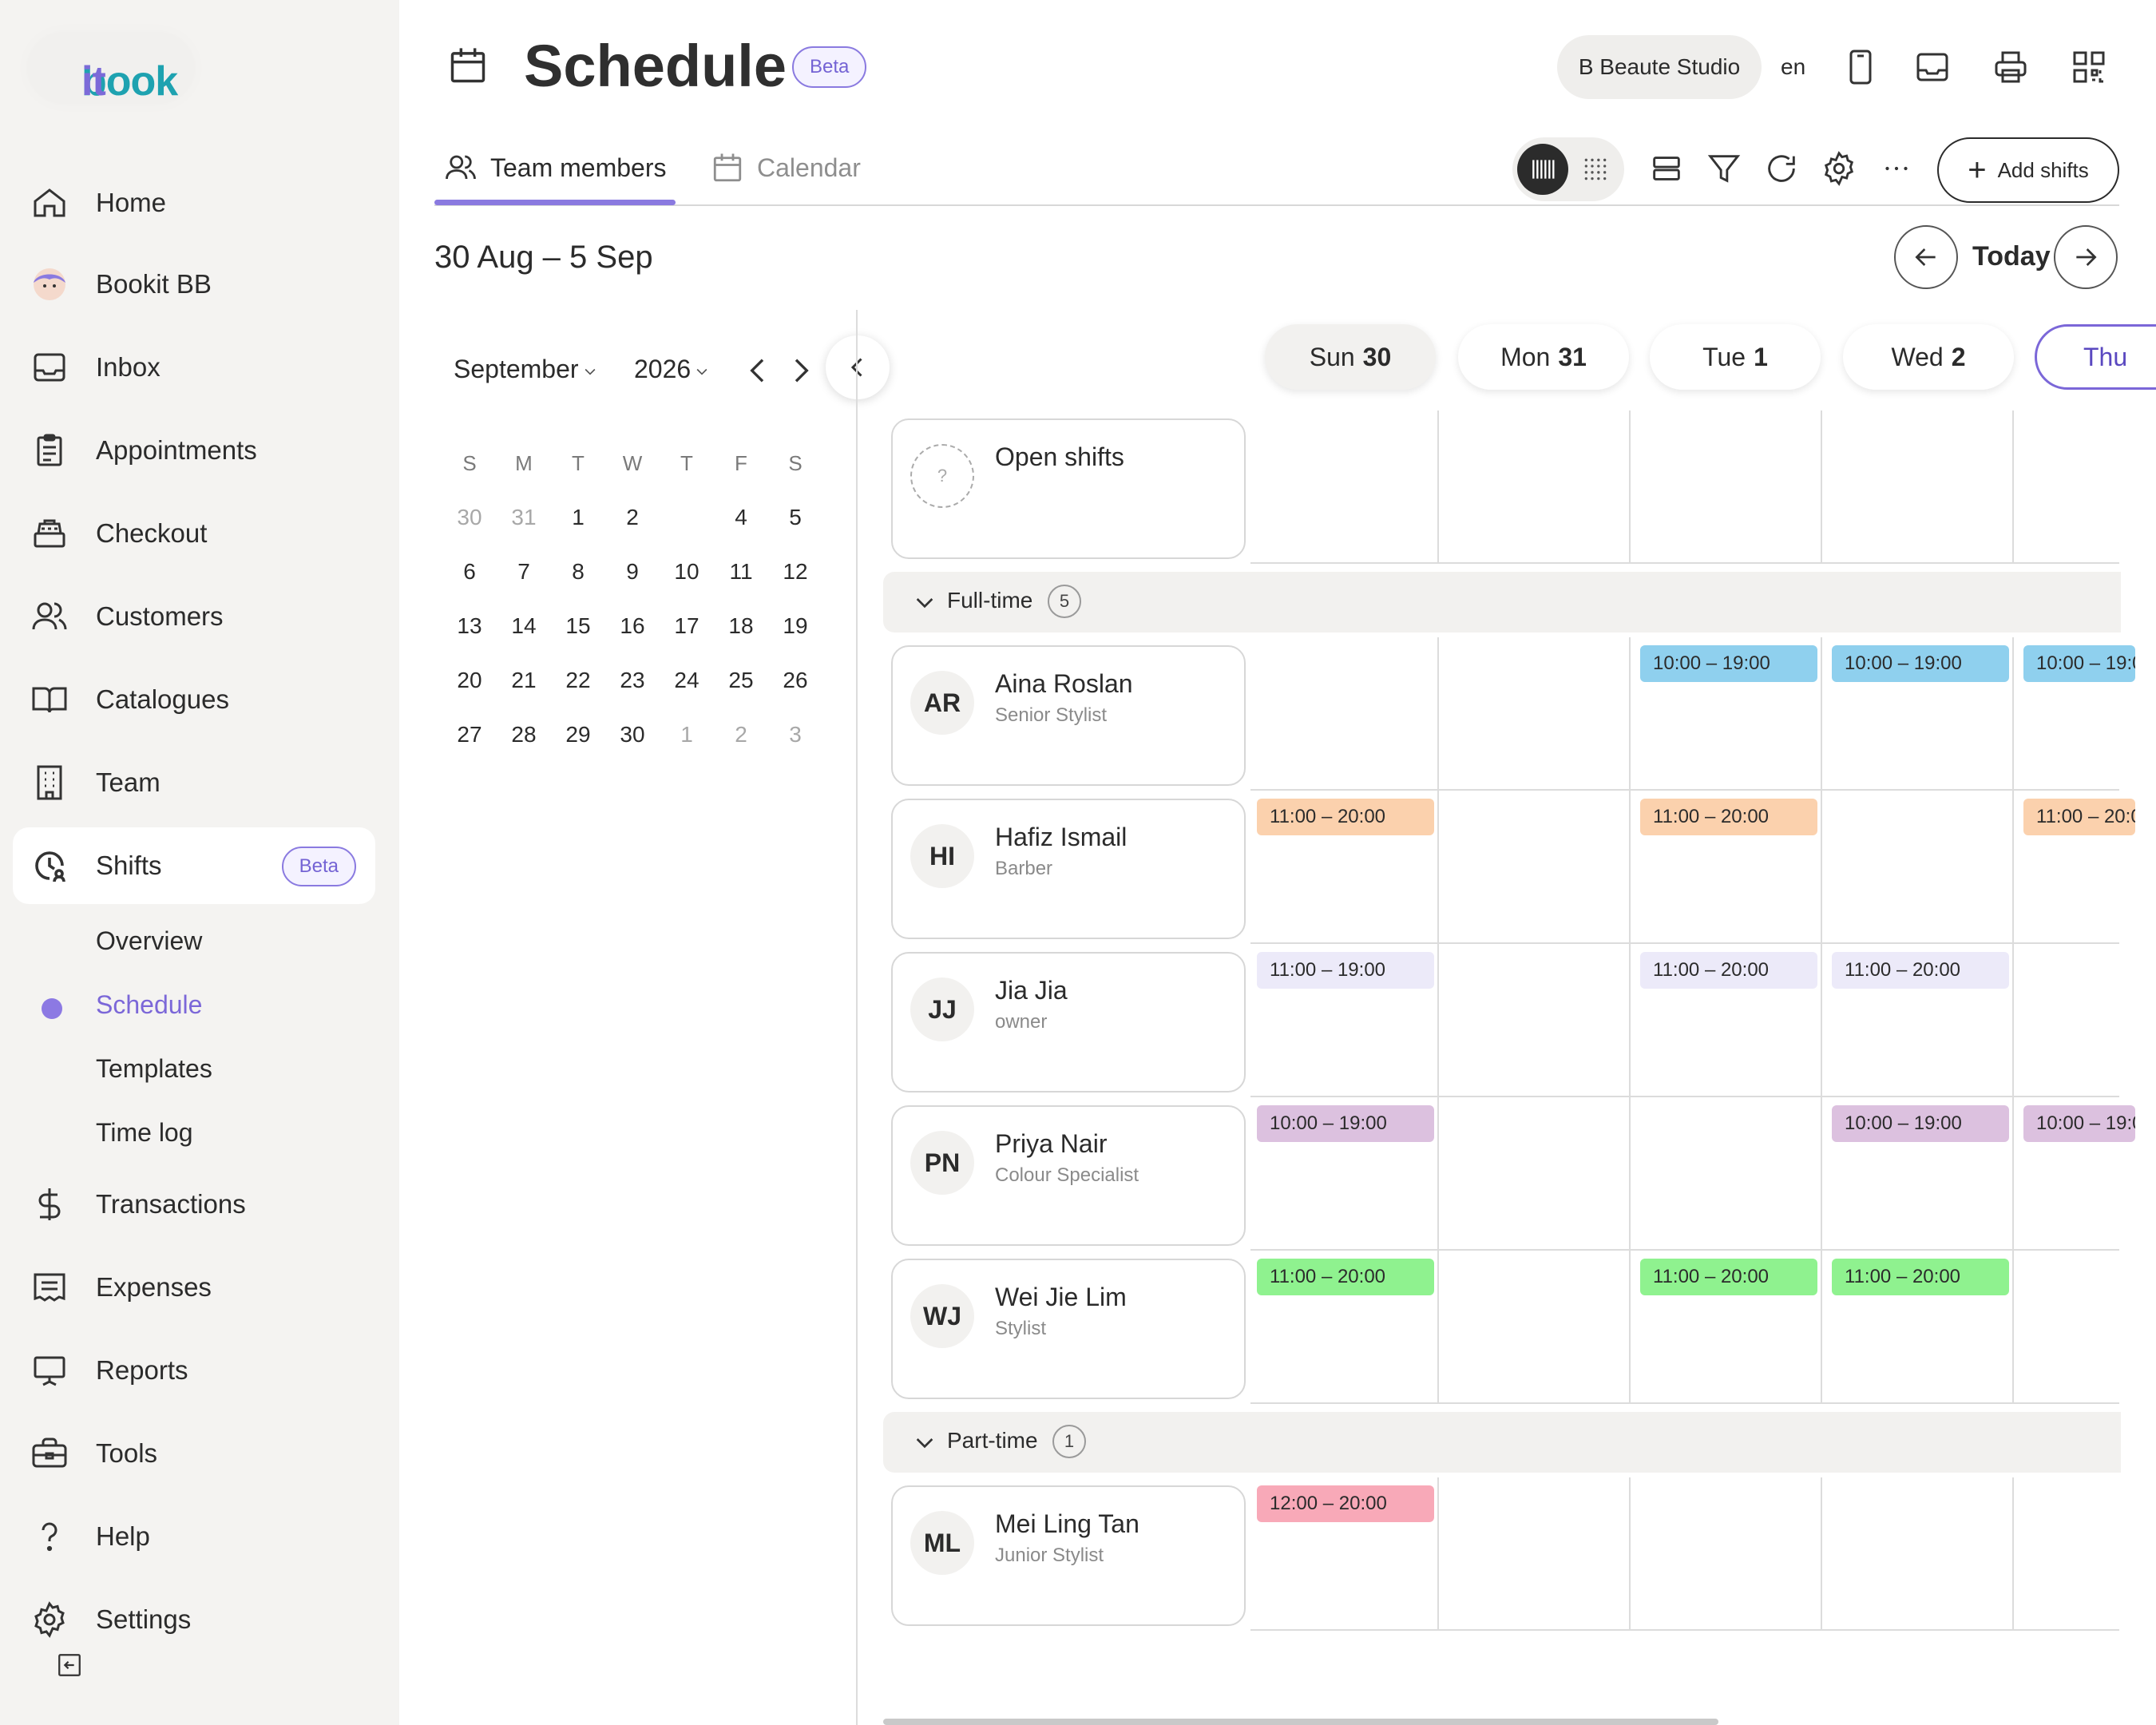  Describe the element at coordinates (154, 1069) in the screenshot. I see `sidebar-subitem-templates: Templates` at that location.